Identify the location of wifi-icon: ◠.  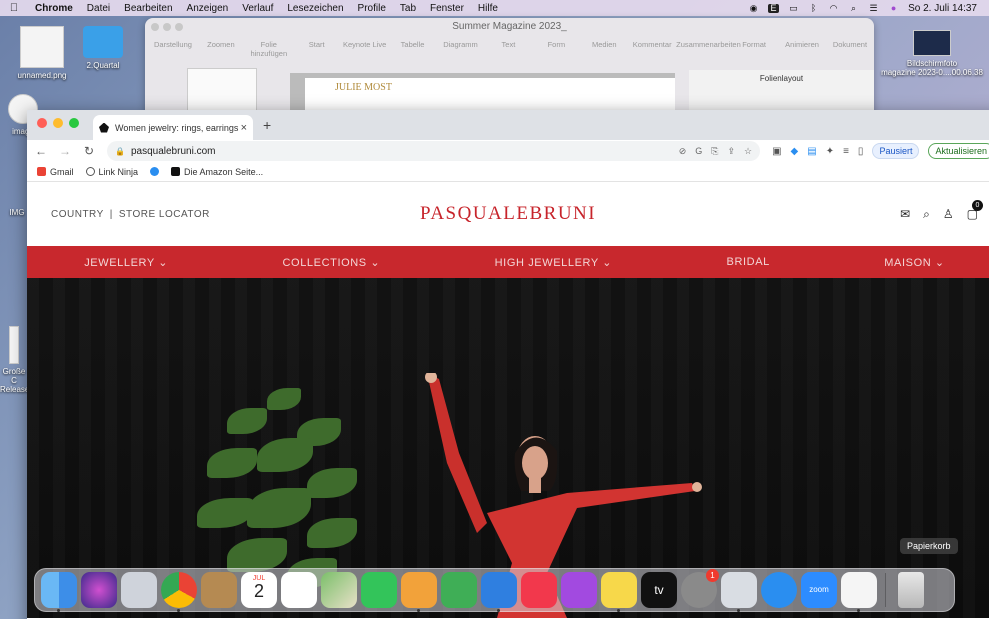
(833, 8).